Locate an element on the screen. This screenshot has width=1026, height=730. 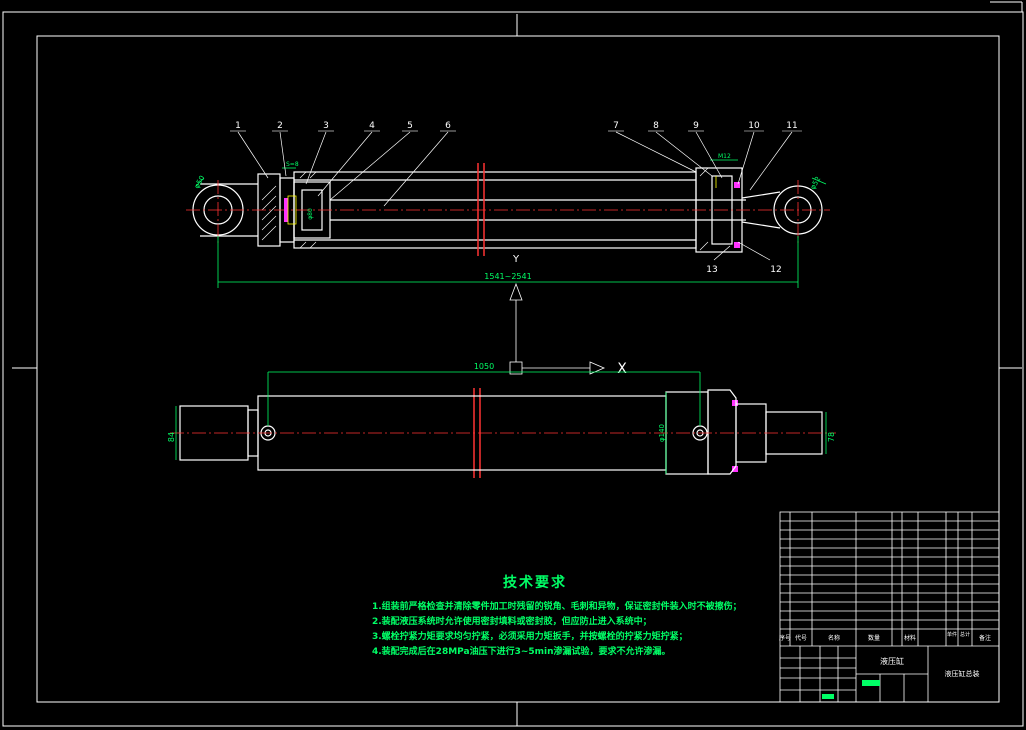
part-label: 11 is located at coordinates (791, 126).